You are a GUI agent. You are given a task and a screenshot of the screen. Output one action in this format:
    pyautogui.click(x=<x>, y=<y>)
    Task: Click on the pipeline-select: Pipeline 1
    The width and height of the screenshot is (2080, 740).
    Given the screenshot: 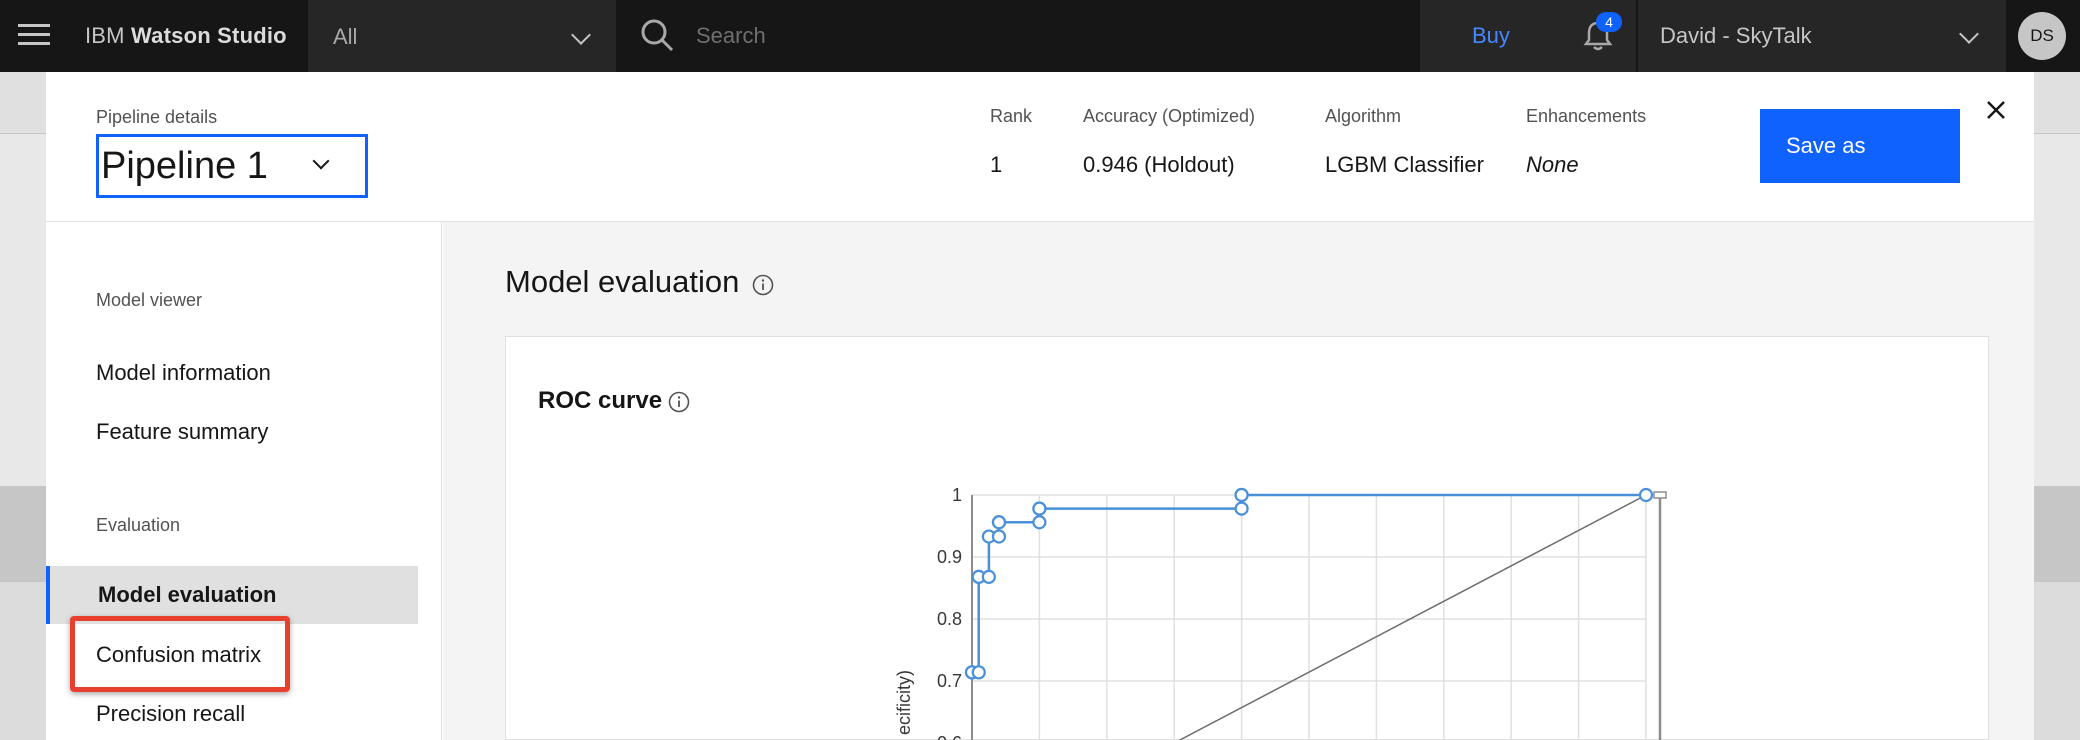 What is the action you would take?
    pyautogui.click(x=232, y=166)
    